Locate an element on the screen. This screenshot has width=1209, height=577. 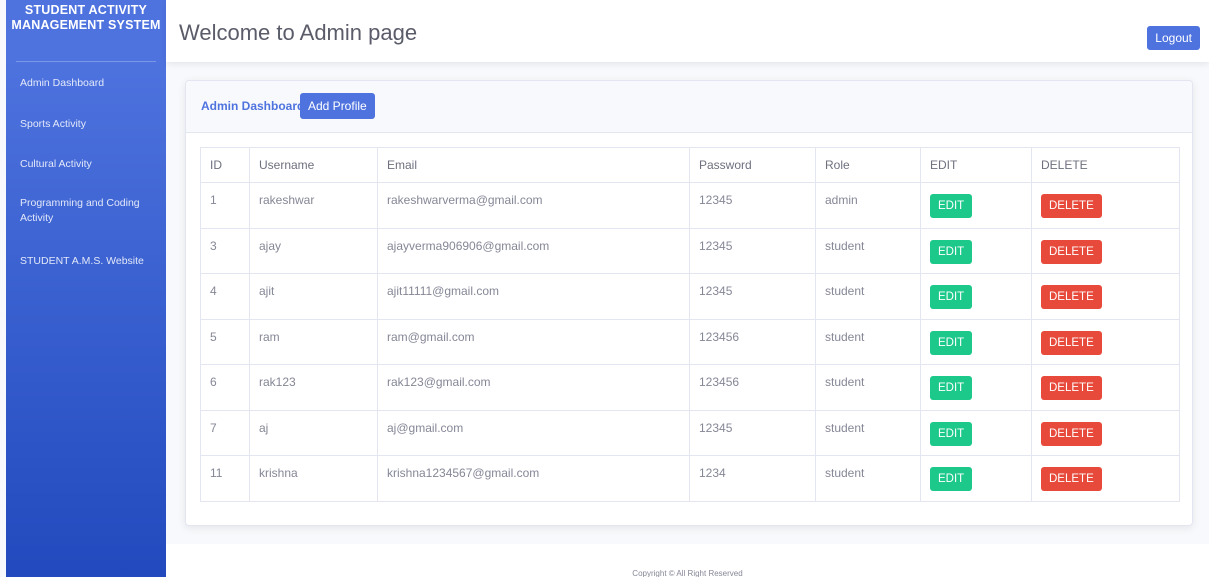
column-header-id: ID is located at coordinates (225, 165).